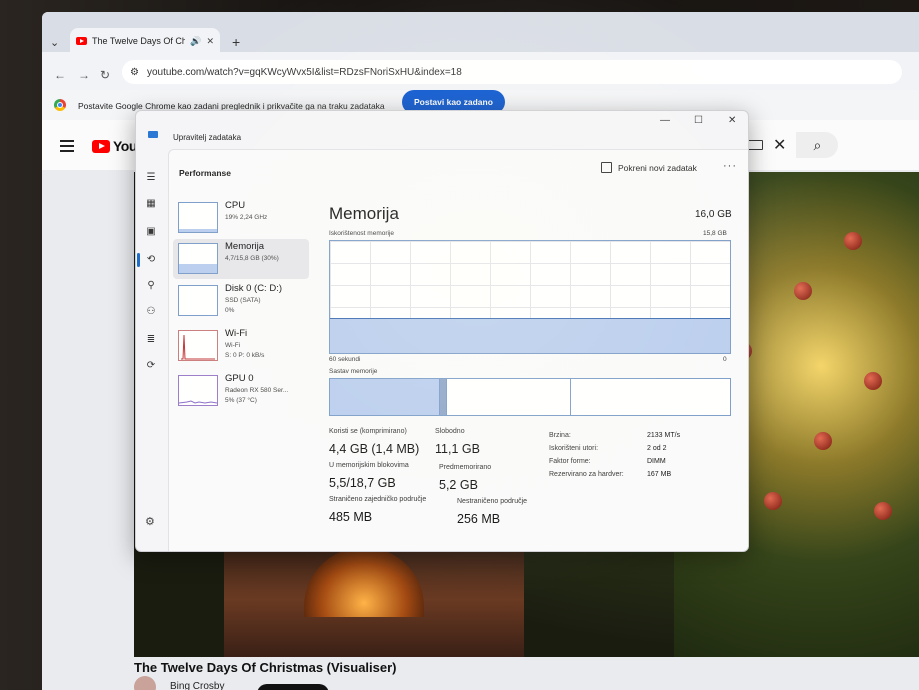  Describe the element at coordinates (151, 260) in the screenshot. I see `app-history-icon: ⟲` at that location.